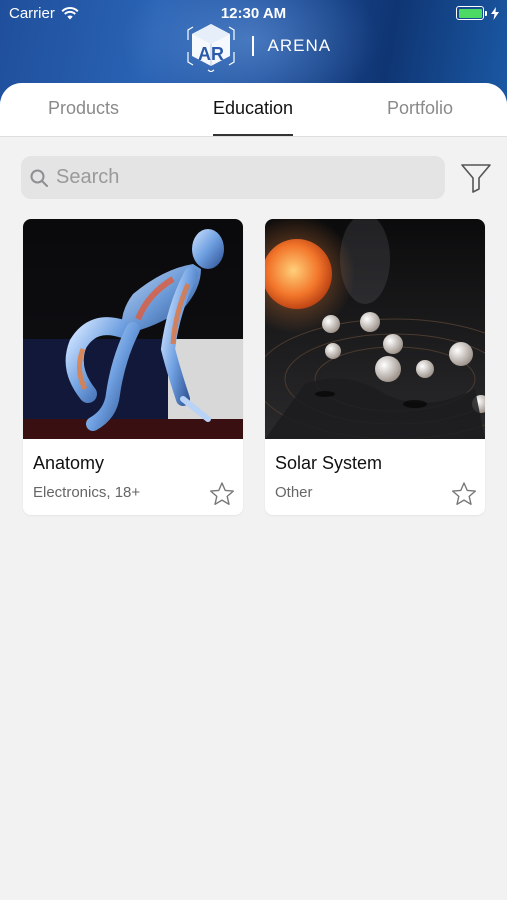  Describe the element at coordinates (495, 13) in the screenshot. I see `charging-bolt-icon` at that location.